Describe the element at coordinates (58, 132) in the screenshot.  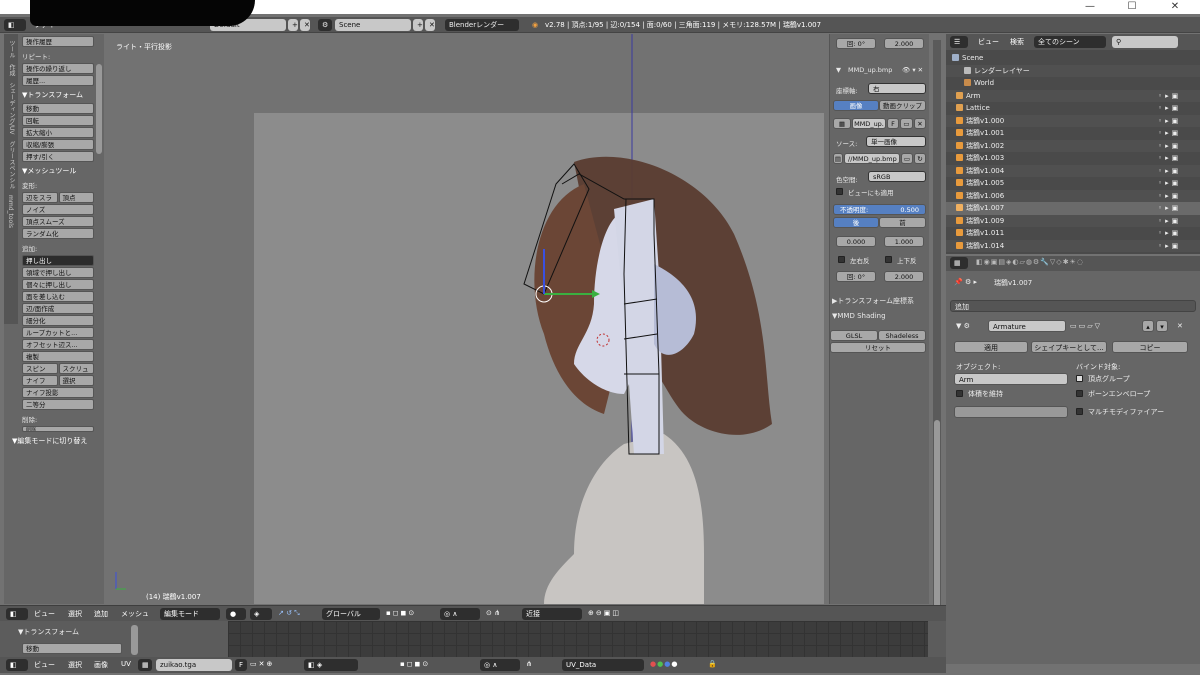
I see `scale-button: 拡大縮小` at that location.